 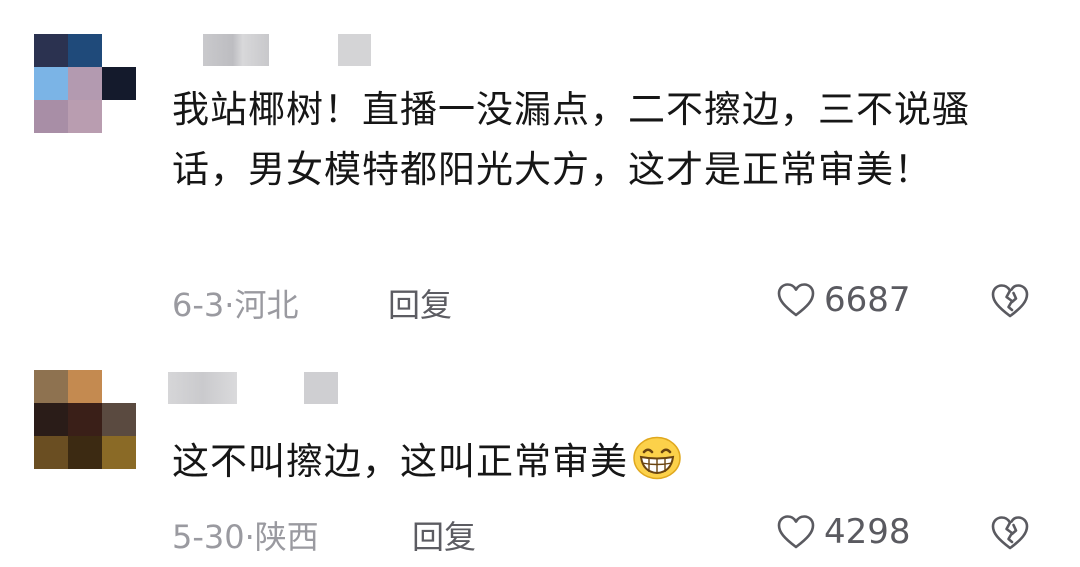 I want to click on like-button: 4298, so click(x=843, y=532).